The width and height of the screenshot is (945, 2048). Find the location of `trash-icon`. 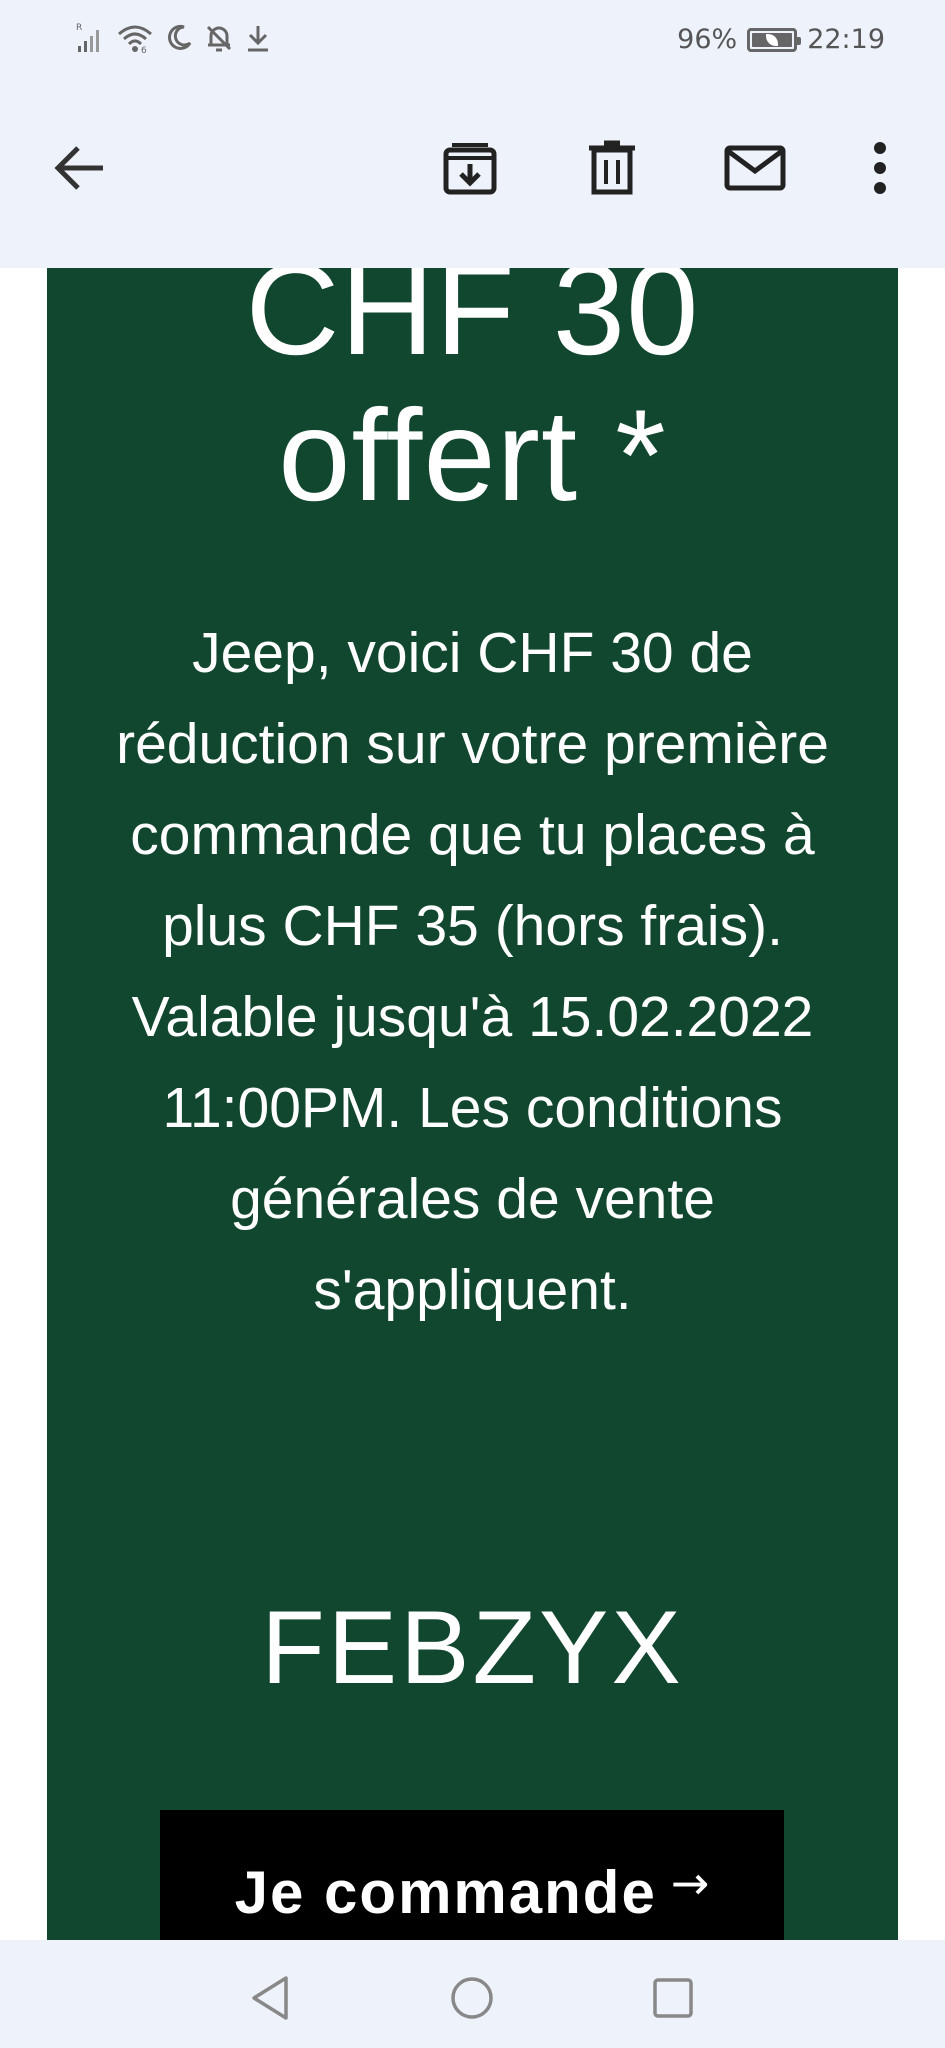

trash-icon is located at coordinates (612, 167).